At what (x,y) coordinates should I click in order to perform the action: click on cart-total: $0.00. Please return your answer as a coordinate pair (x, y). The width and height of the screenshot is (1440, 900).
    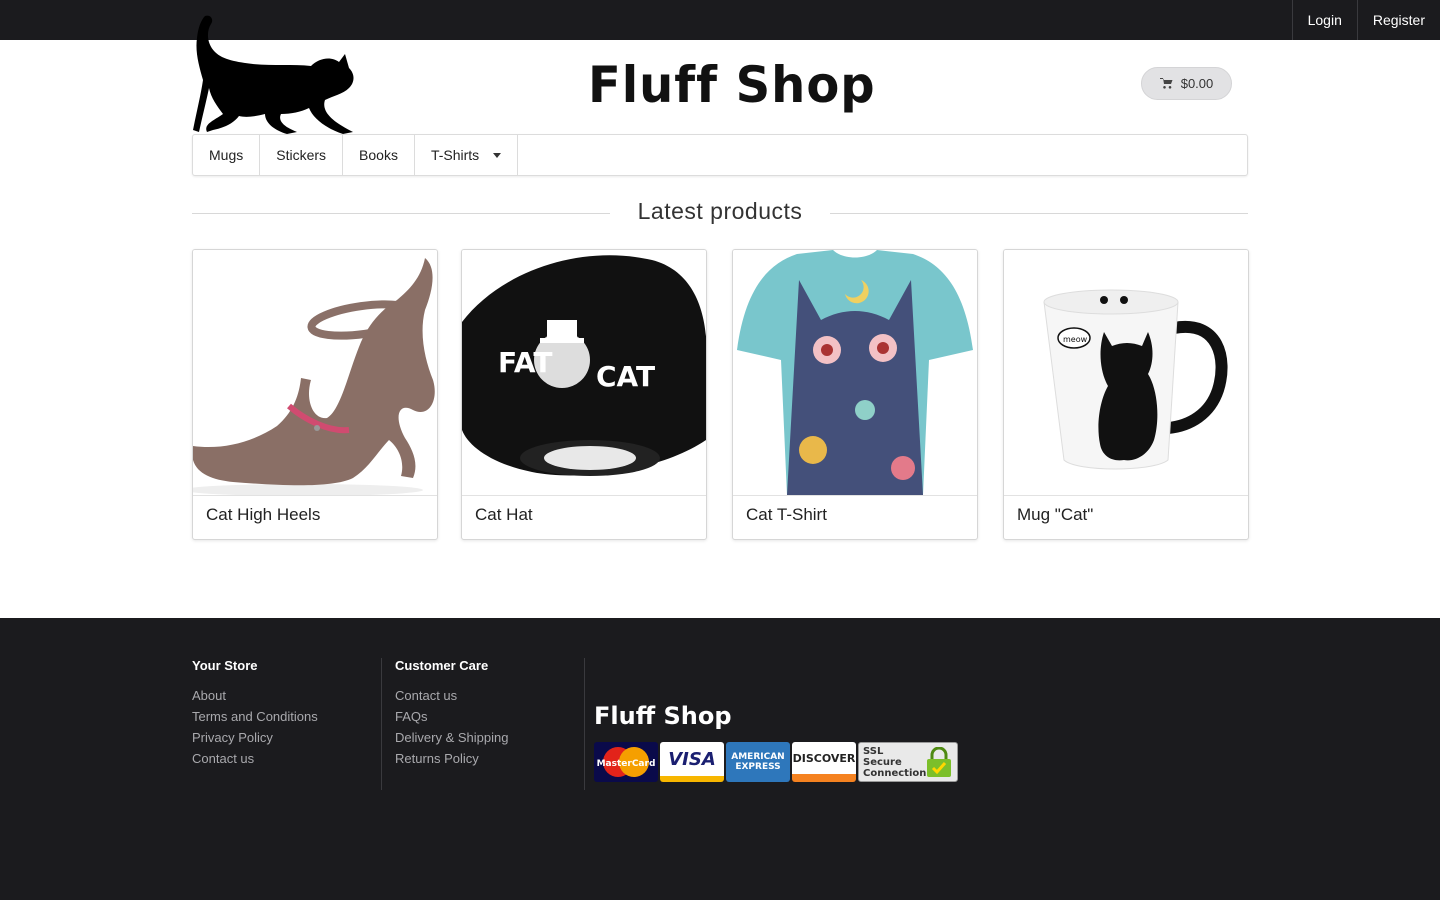
    Looking at the image, I should click on (1197, 83).